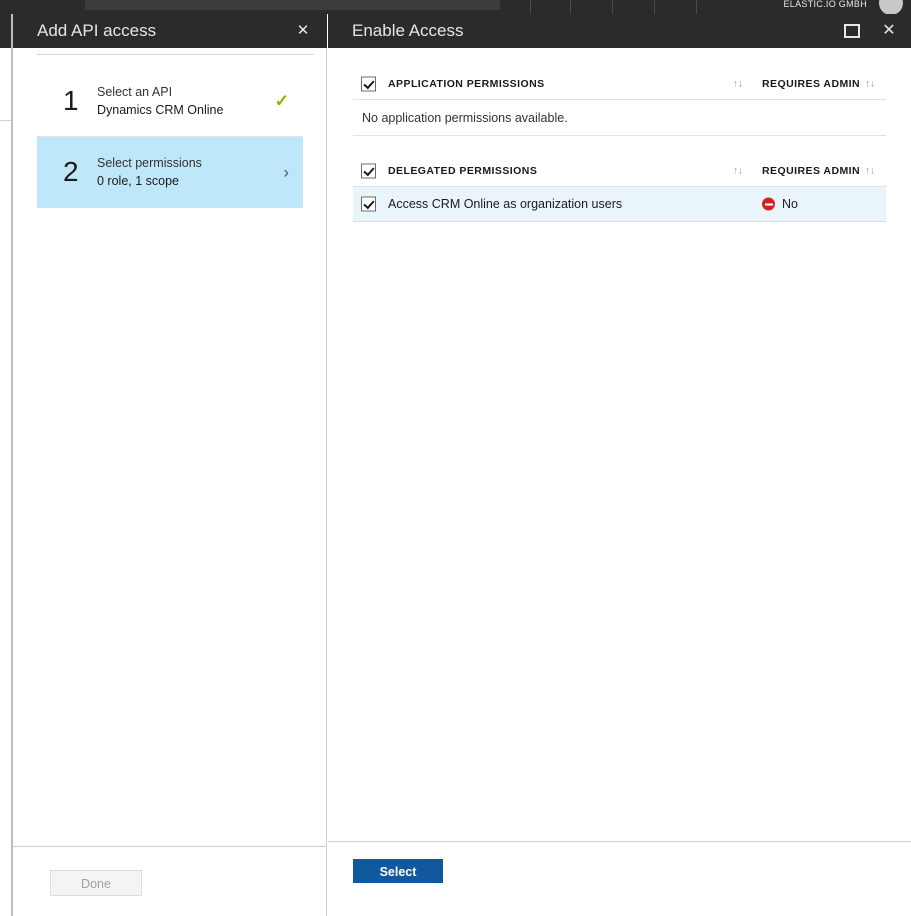 This screenshot has height=916, width=911. I want to click on select-button: Select, so click(398, 871).